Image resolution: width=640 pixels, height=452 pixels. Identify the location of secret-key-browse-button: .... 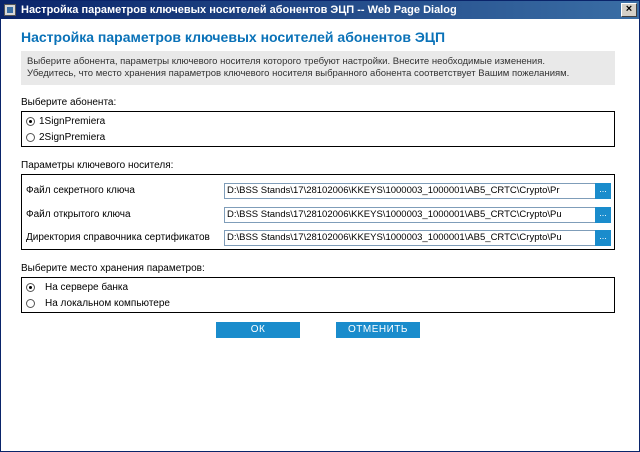
(603, 191).